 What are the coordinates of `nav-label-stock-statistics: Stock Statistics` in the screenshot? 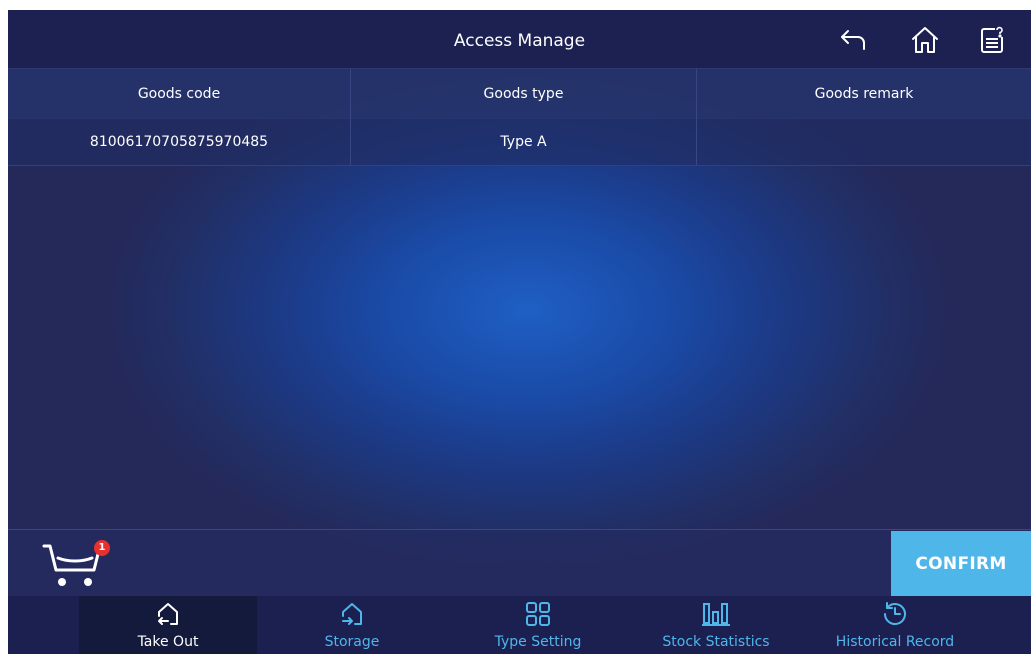 It's located at (716, 642).